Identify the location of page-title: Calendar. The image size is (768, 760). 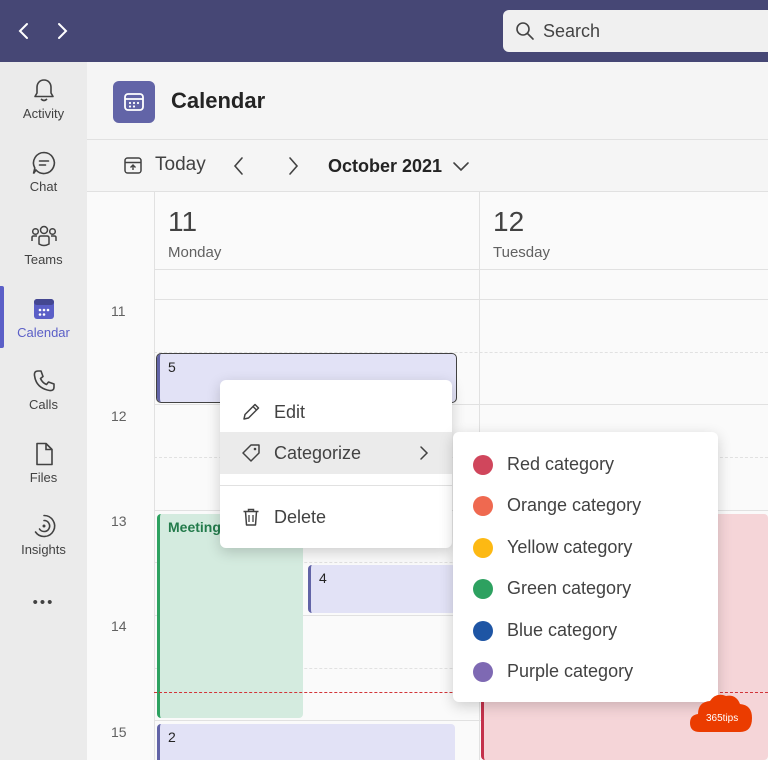
(218, 100).